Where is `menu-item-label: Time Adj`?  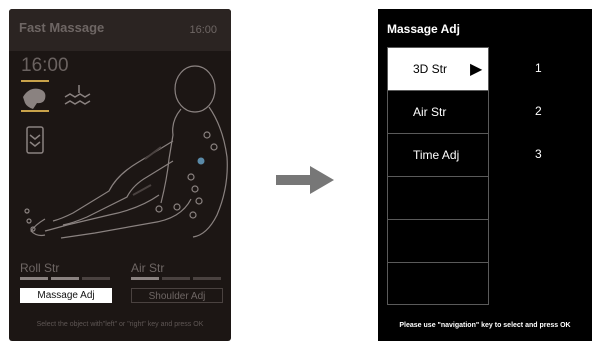
menu-item-label: Time Adj is located at coordinates (436, 155).